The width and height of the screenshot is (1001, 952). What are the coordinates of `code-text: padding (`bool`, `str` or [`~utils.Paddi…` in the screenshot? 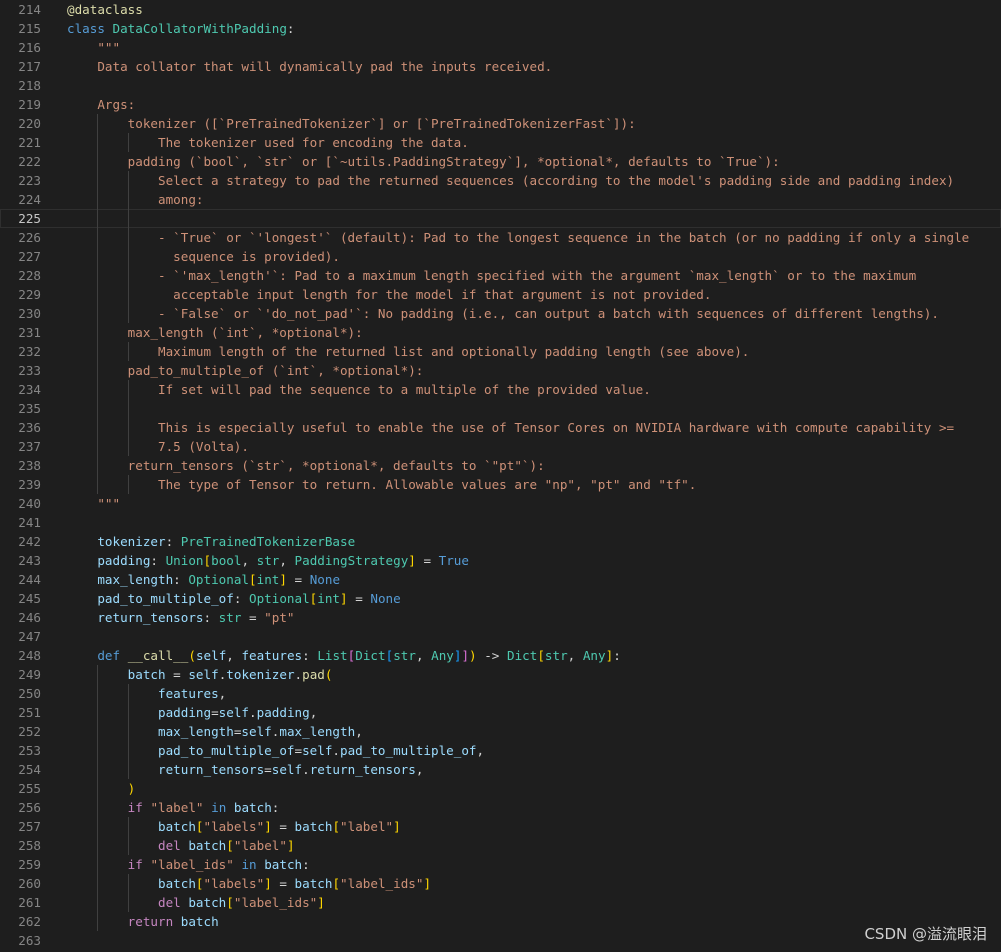 It's located at (423, 161).